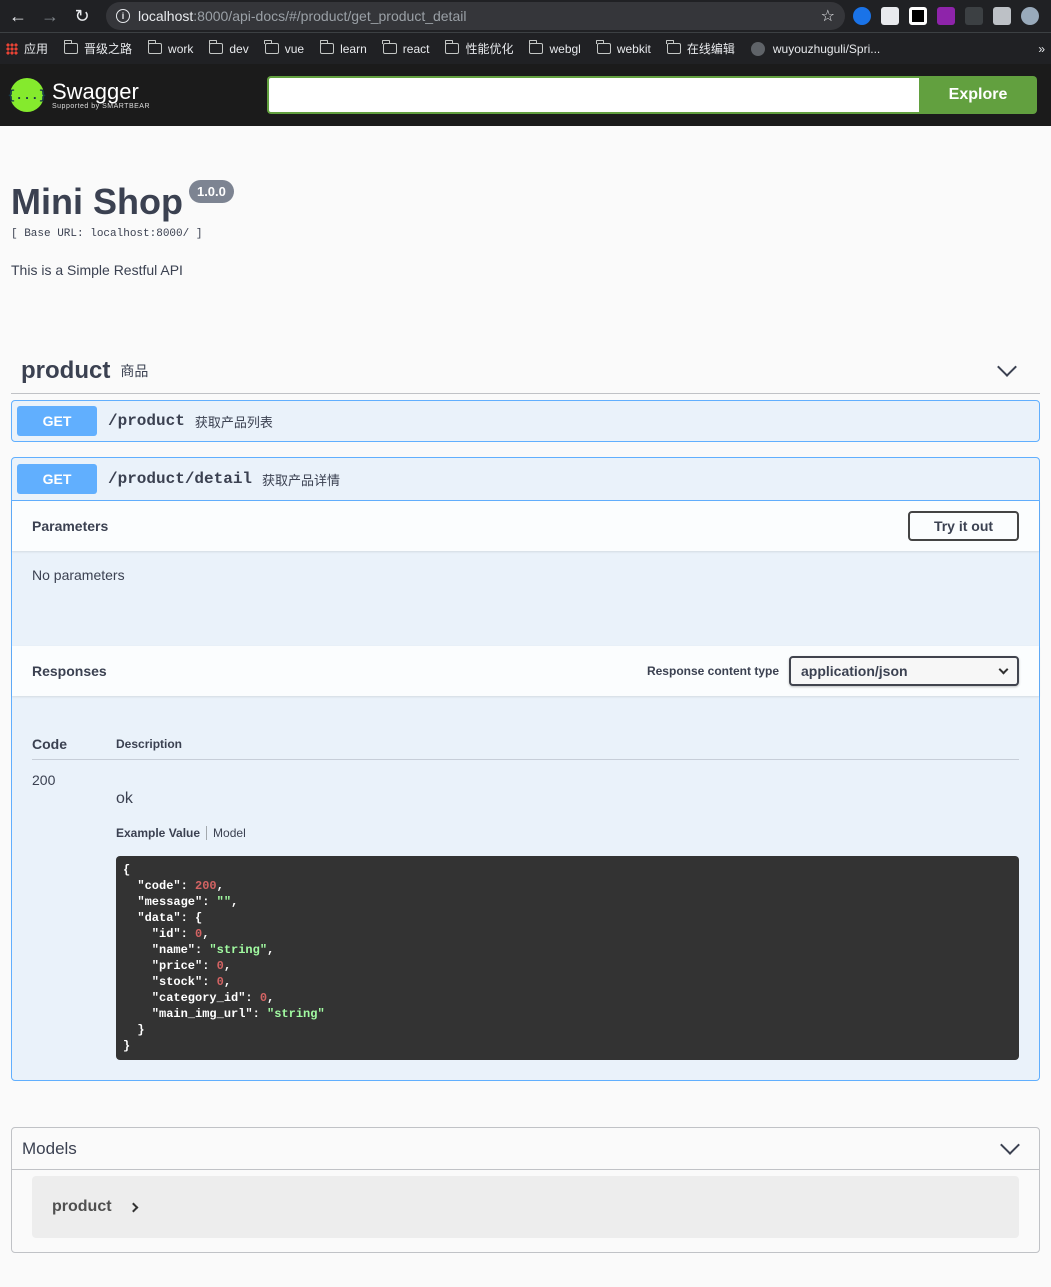  What do you see at coordinates (49, 743) in the screenshot?
I see `column-code: Code` at bounding box center [49, 743].